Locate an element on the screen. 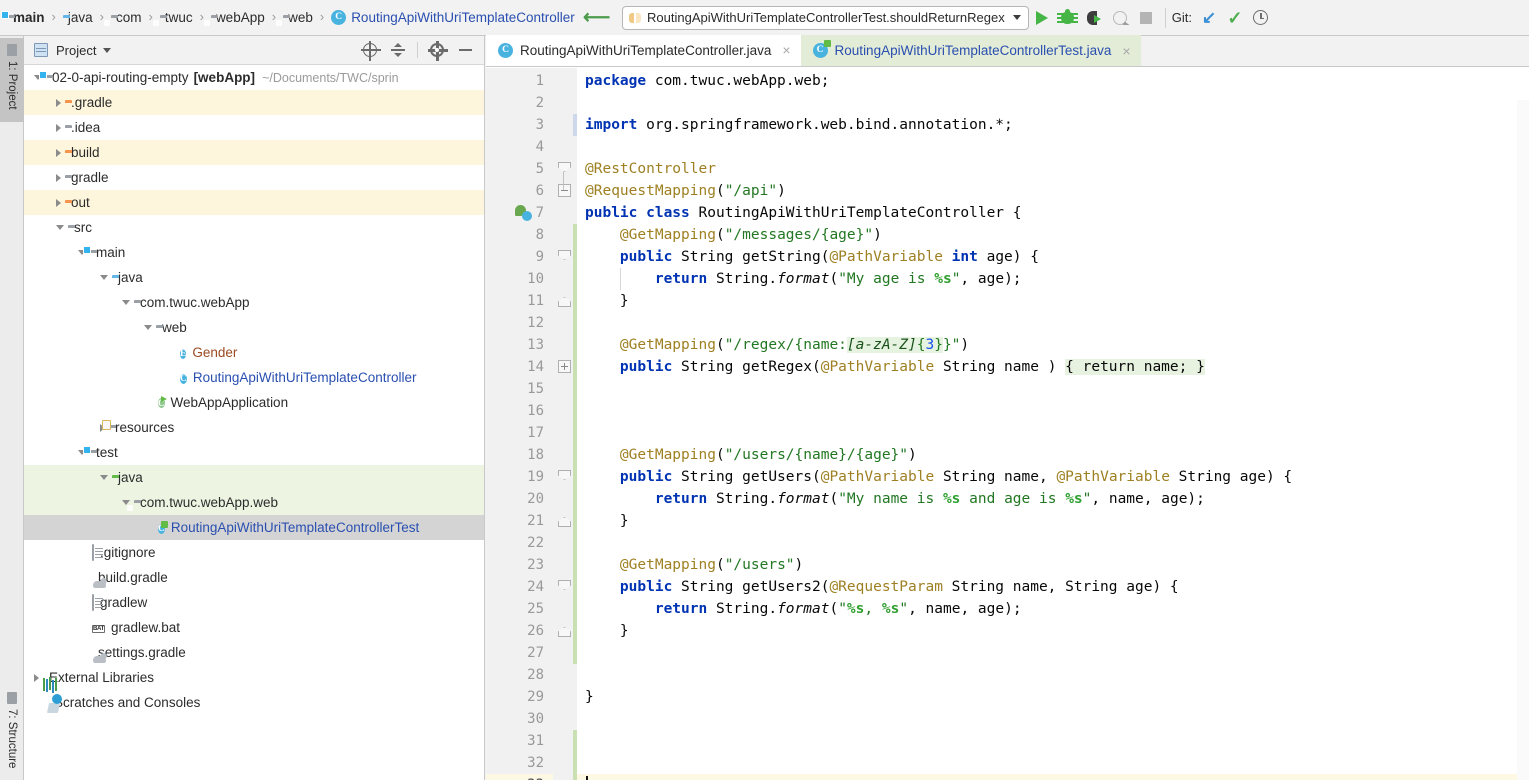  git-update-button: ↙ is located at coordinates (1209, 18).